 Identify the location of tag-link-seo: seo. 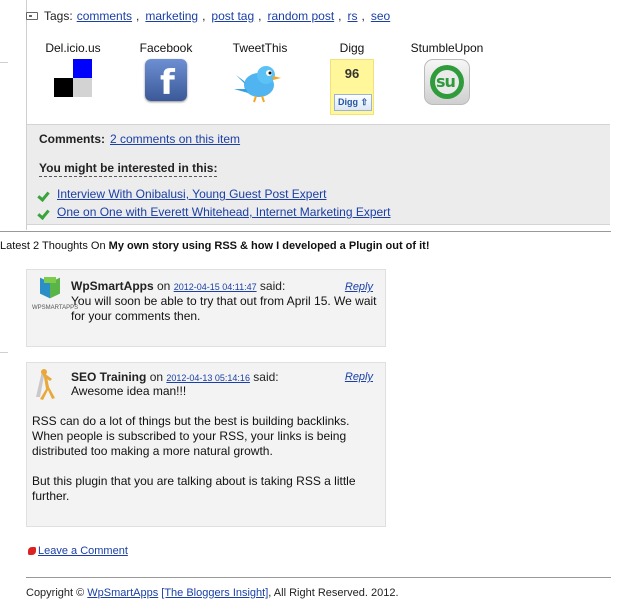
(380, 16).